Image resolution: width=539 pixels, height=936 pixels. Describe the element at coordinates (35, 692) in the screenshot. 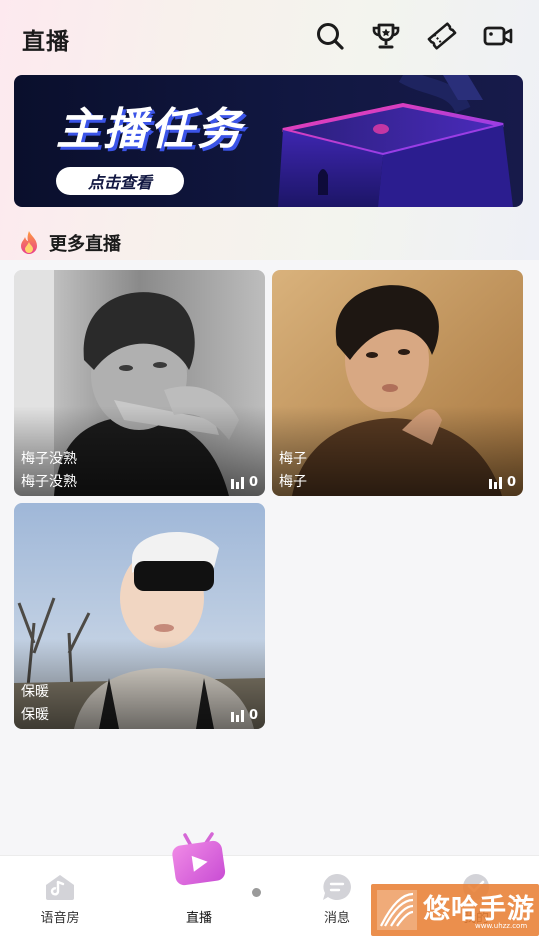

I see `stream-title: 保暖` at that location.